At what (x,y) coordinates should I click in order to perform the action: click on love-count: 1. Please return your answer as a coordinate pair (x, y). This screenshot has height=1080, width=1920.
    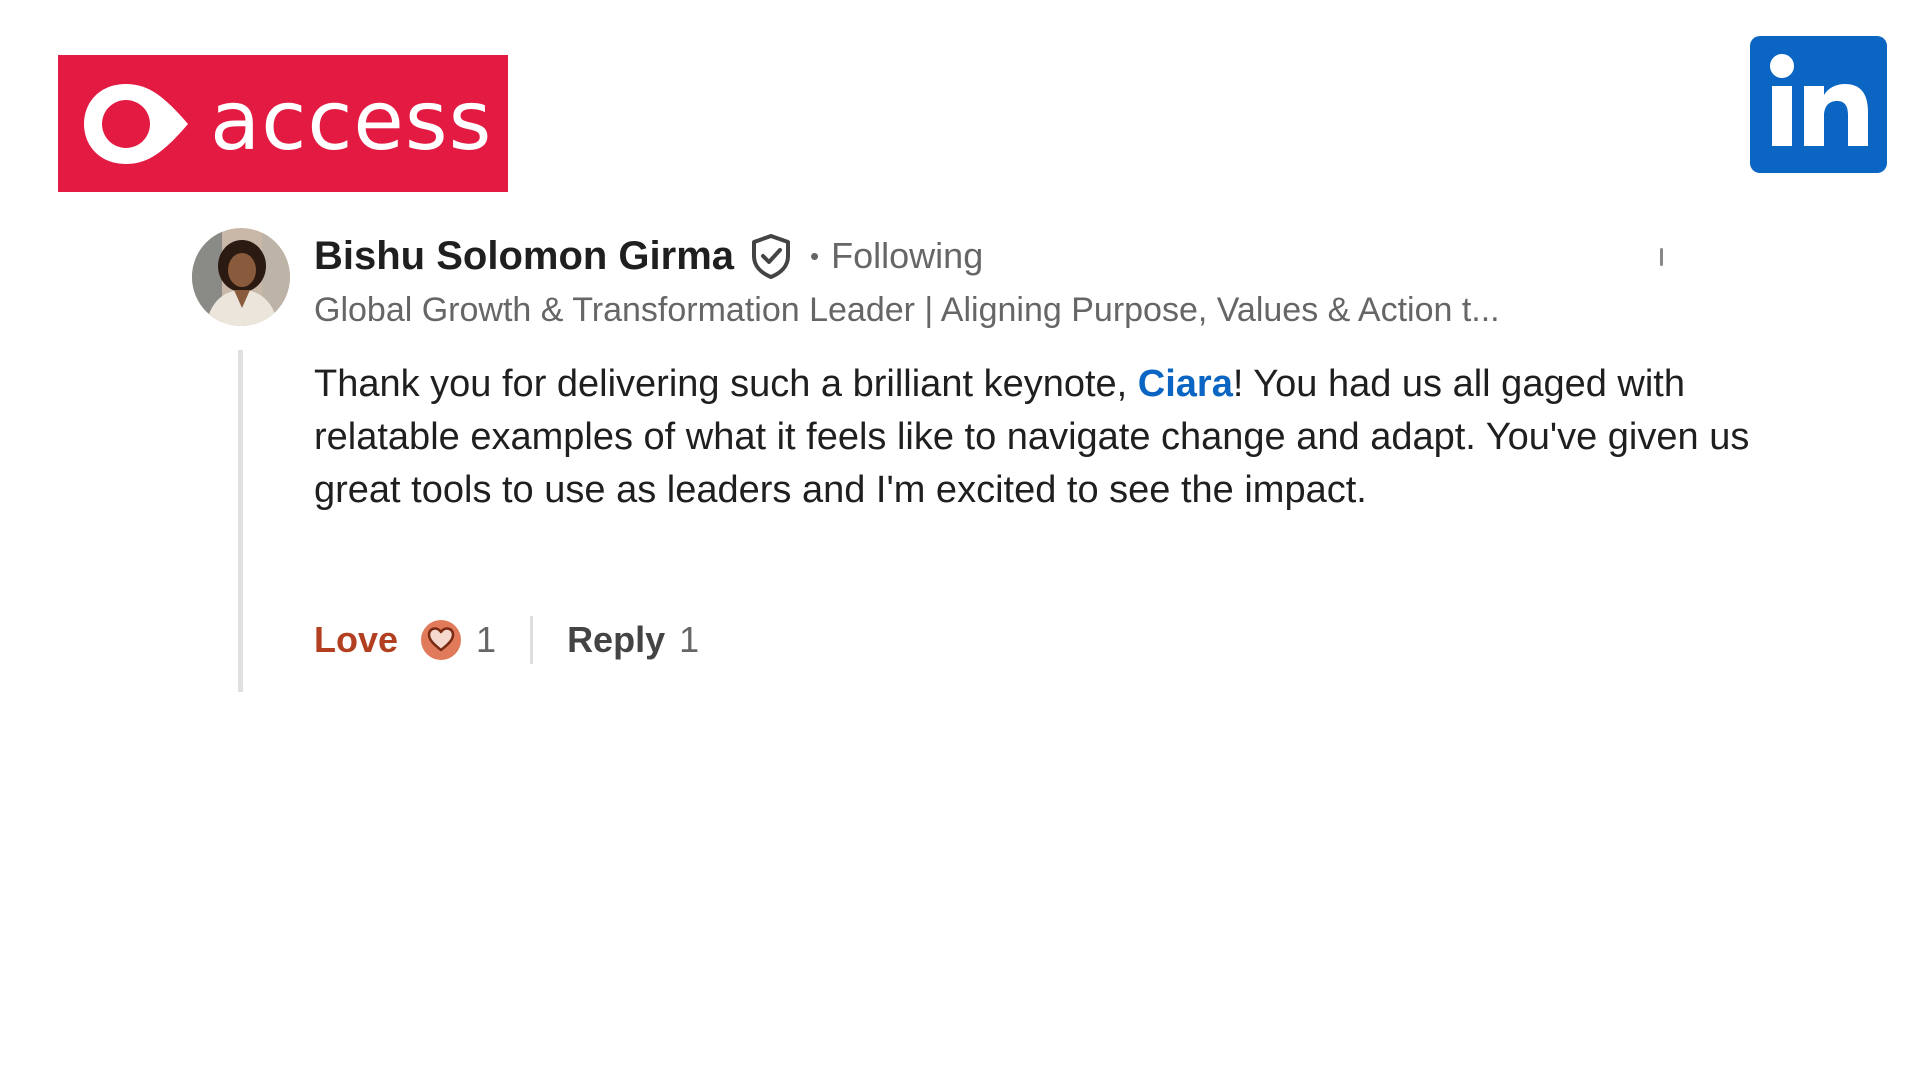
    Looking at the image, I should click on (486, 640).